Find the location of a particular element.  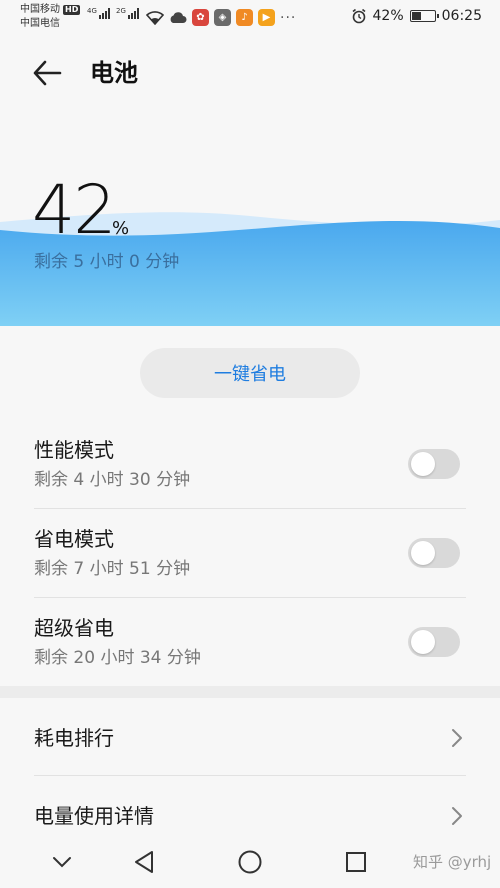

app-music-icon: ♪ is located at coordinates (244, 17).